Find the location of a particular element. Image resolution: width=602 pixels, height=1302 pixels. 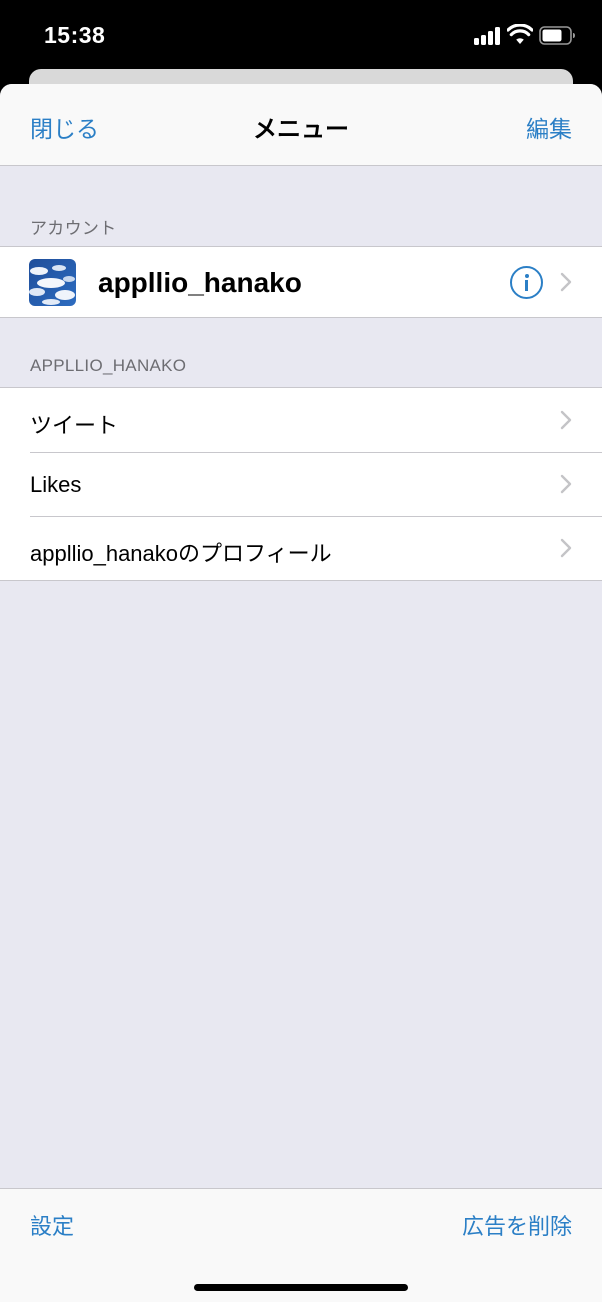

user-menu-group: ツイート Likes appllio_hanakoのプロフィール is located at coordinates (301, 484).